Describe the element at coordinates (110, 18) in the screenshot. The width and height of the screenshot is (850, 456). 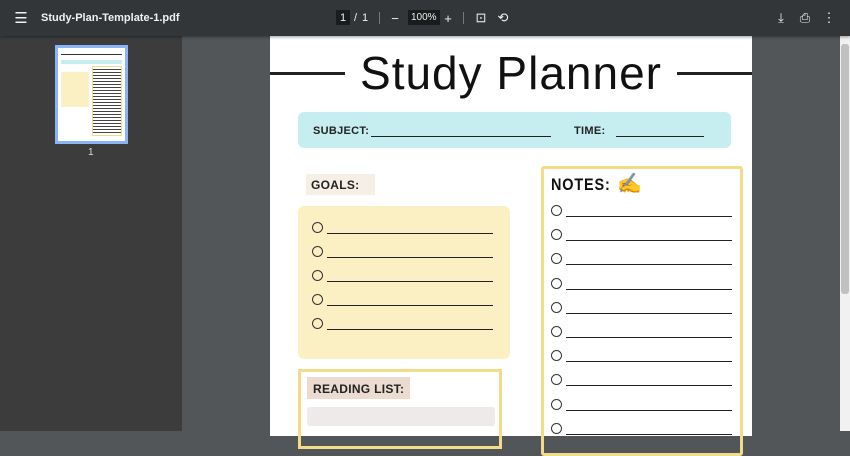
I see `file-name: Study-Plan-Template-1.pdf` at that location.